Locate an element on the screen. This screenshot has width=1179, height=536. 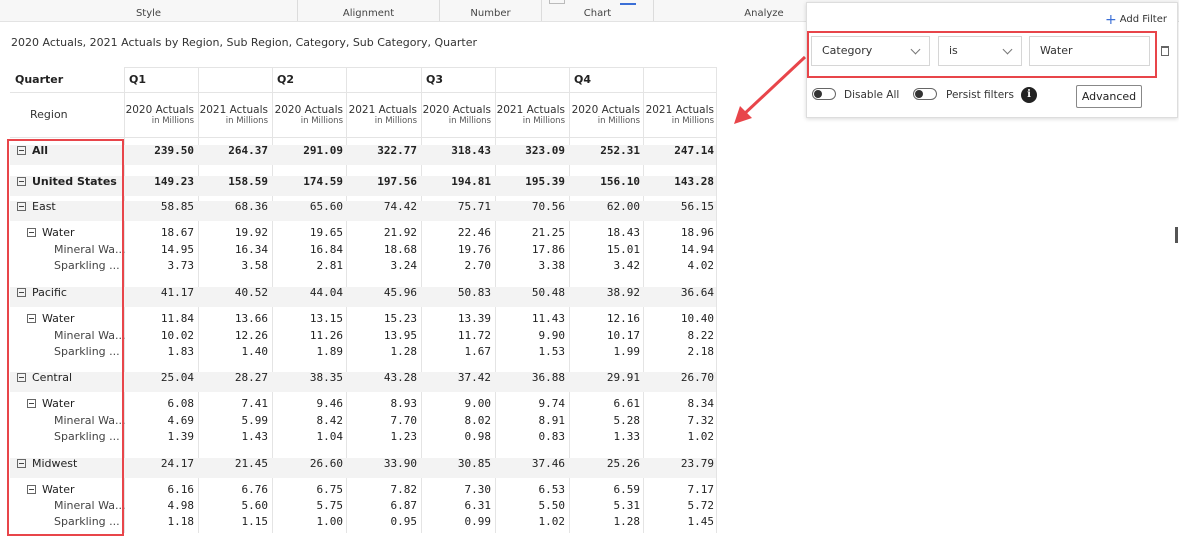
quarter-header-label: Quarter is located at coordinates (39, 79).